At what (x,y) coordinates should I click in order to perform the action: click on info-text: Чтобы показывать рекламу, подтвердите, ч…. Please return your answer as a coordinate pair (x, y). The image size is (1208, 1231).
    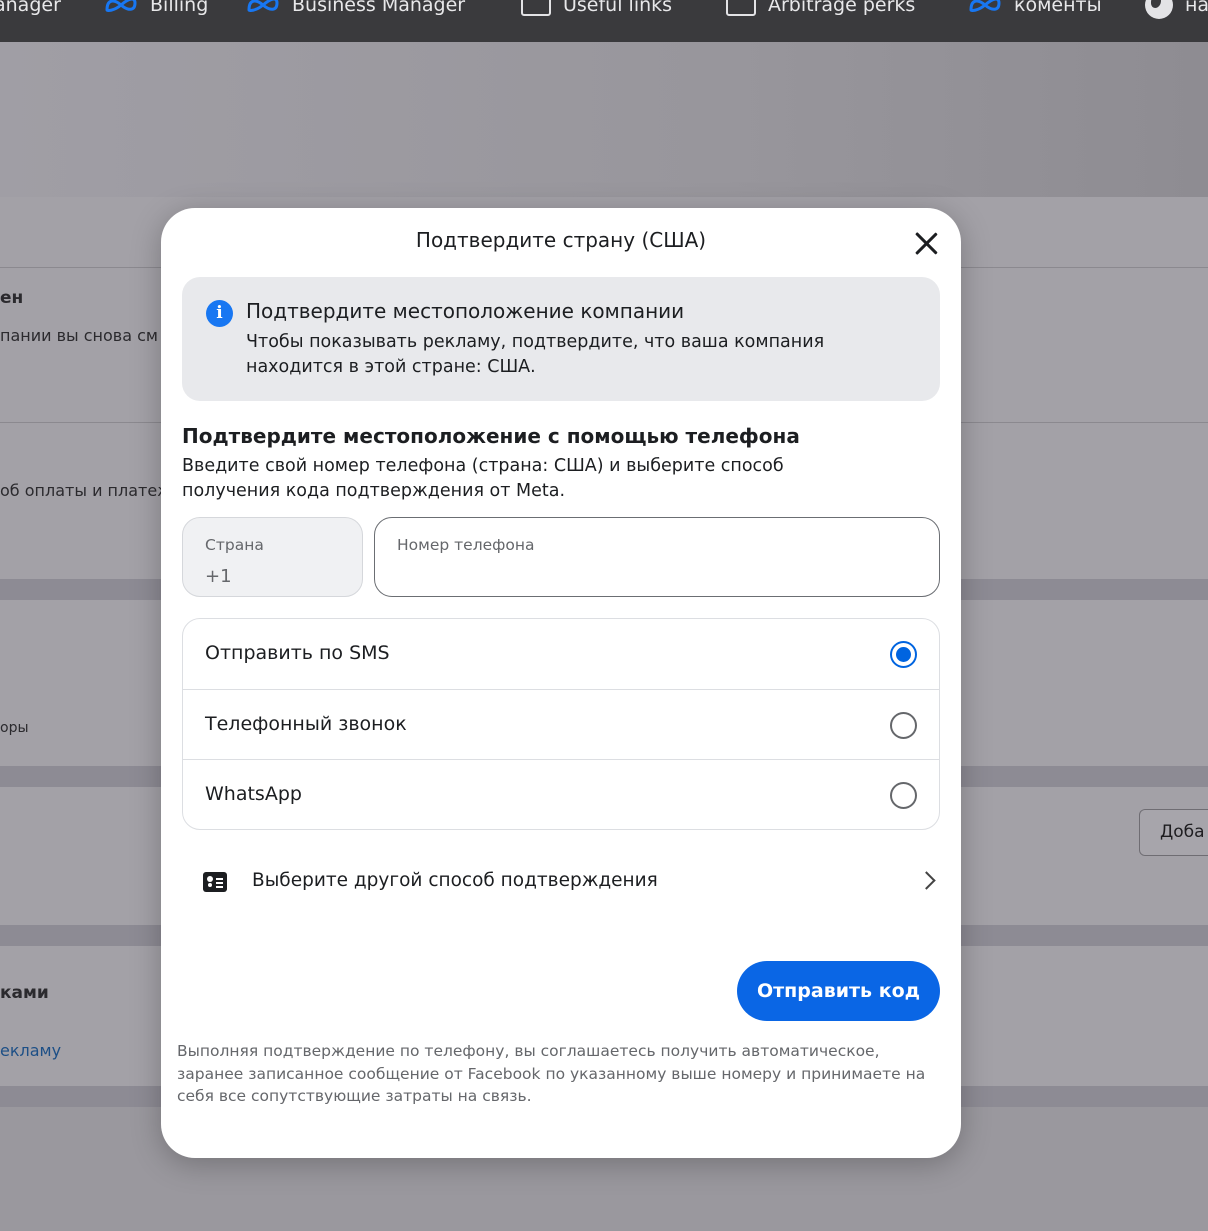
    Looking at the image, I should click on (535, 354).